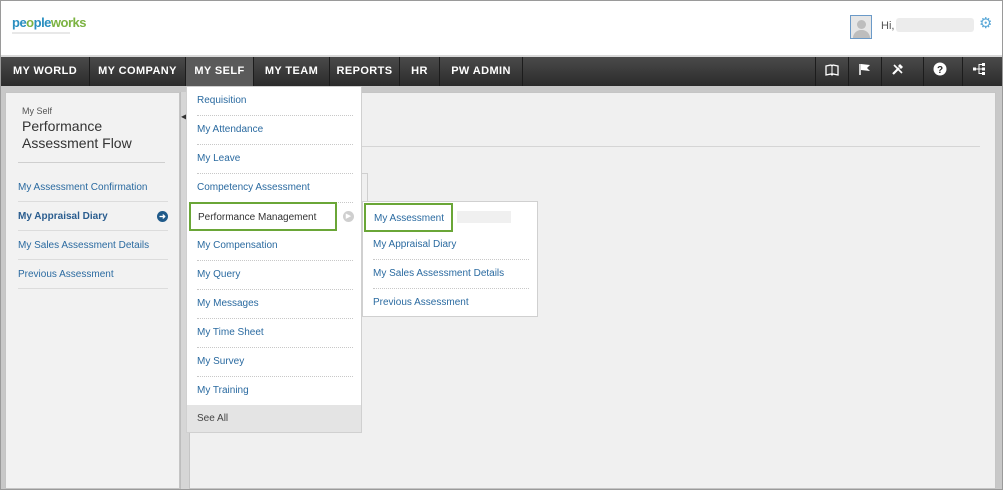 The width and height of the screenshot is (1003, 490). Describe the element at coordinates (275, 333) in the screenshot. I see `menu-item-my-time-sheet: My Time Sheet` at that location.